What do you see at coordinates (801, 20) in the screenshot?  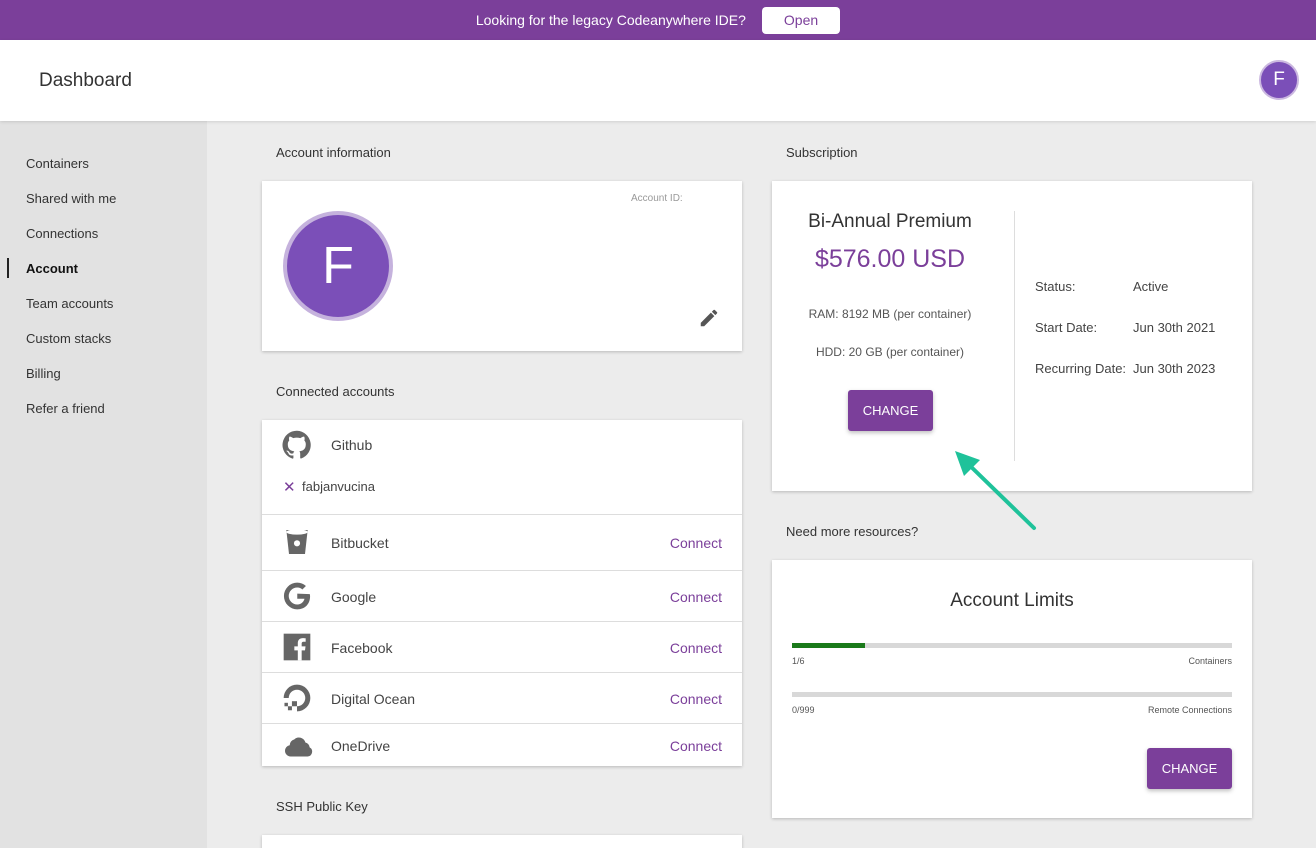 I see `open-legacy-button: Open` at bounding box center [801, 20].